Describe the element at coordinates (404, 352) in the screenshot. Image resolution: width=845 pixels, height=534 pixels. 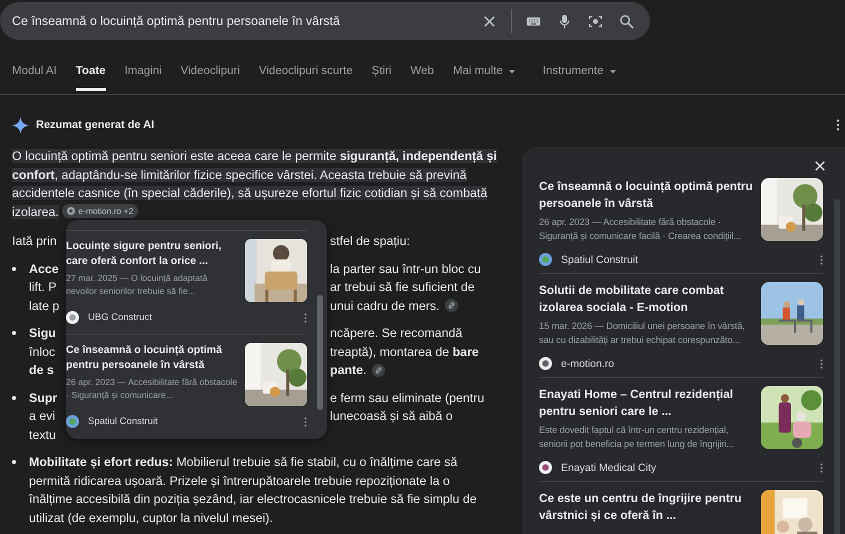
I see `text-fragment: treaptă), montarea de bare` at that location.